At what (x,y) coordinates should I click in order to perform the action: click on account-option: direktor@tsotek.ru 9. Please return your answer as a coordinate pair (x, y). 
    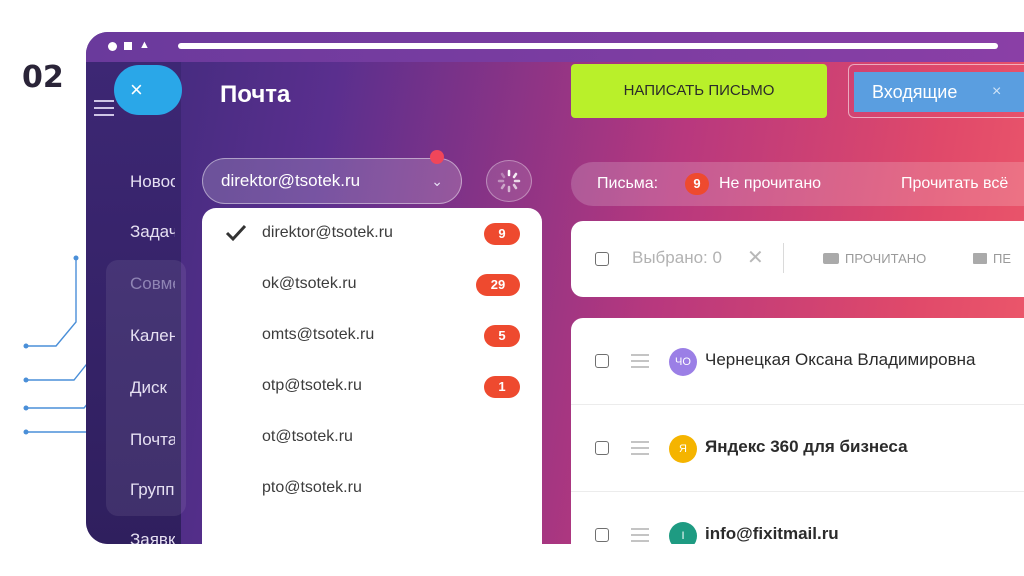
    Looking at the image, I should click on (372, 233).